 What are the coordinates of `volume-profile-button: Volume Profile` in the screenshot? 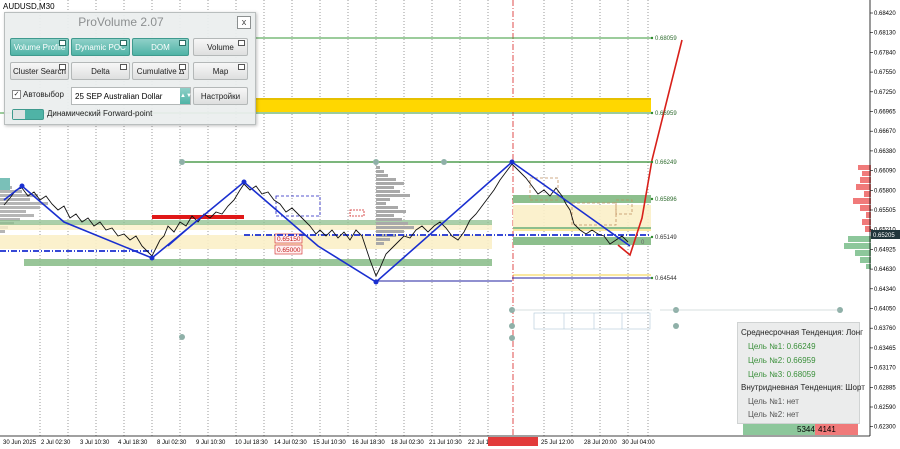 It's located at (39, 47).